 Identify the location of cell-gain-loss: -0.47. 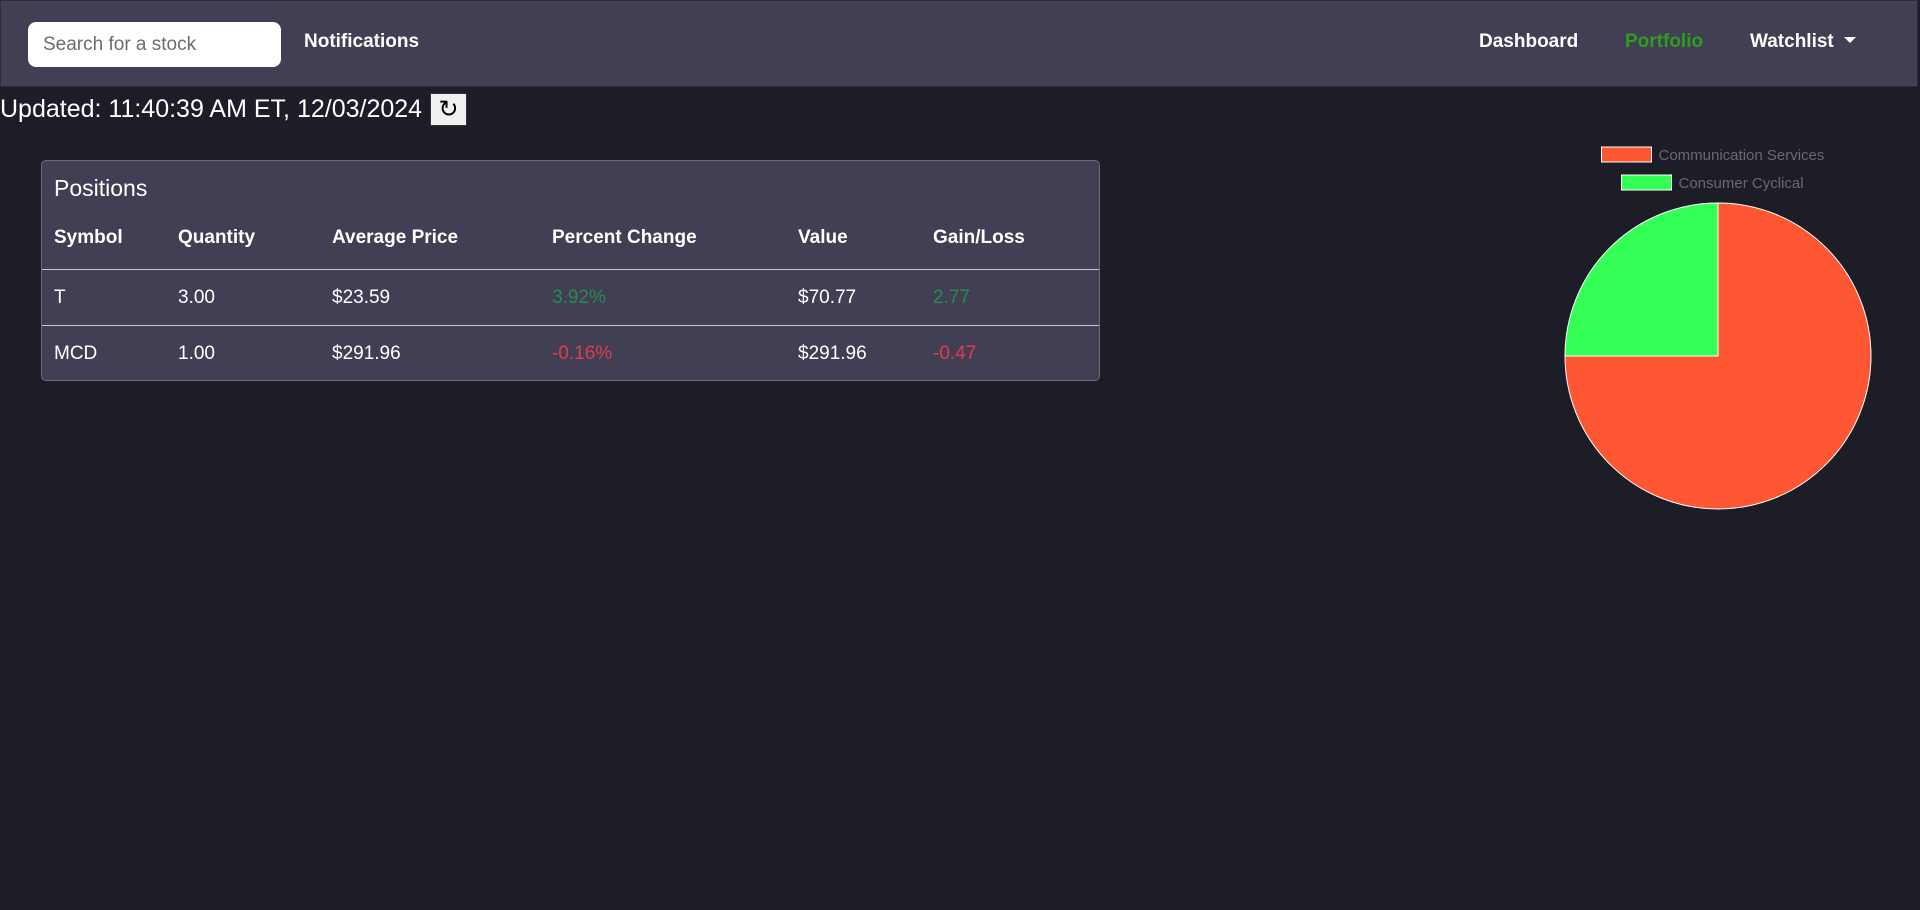
(1016, 352).